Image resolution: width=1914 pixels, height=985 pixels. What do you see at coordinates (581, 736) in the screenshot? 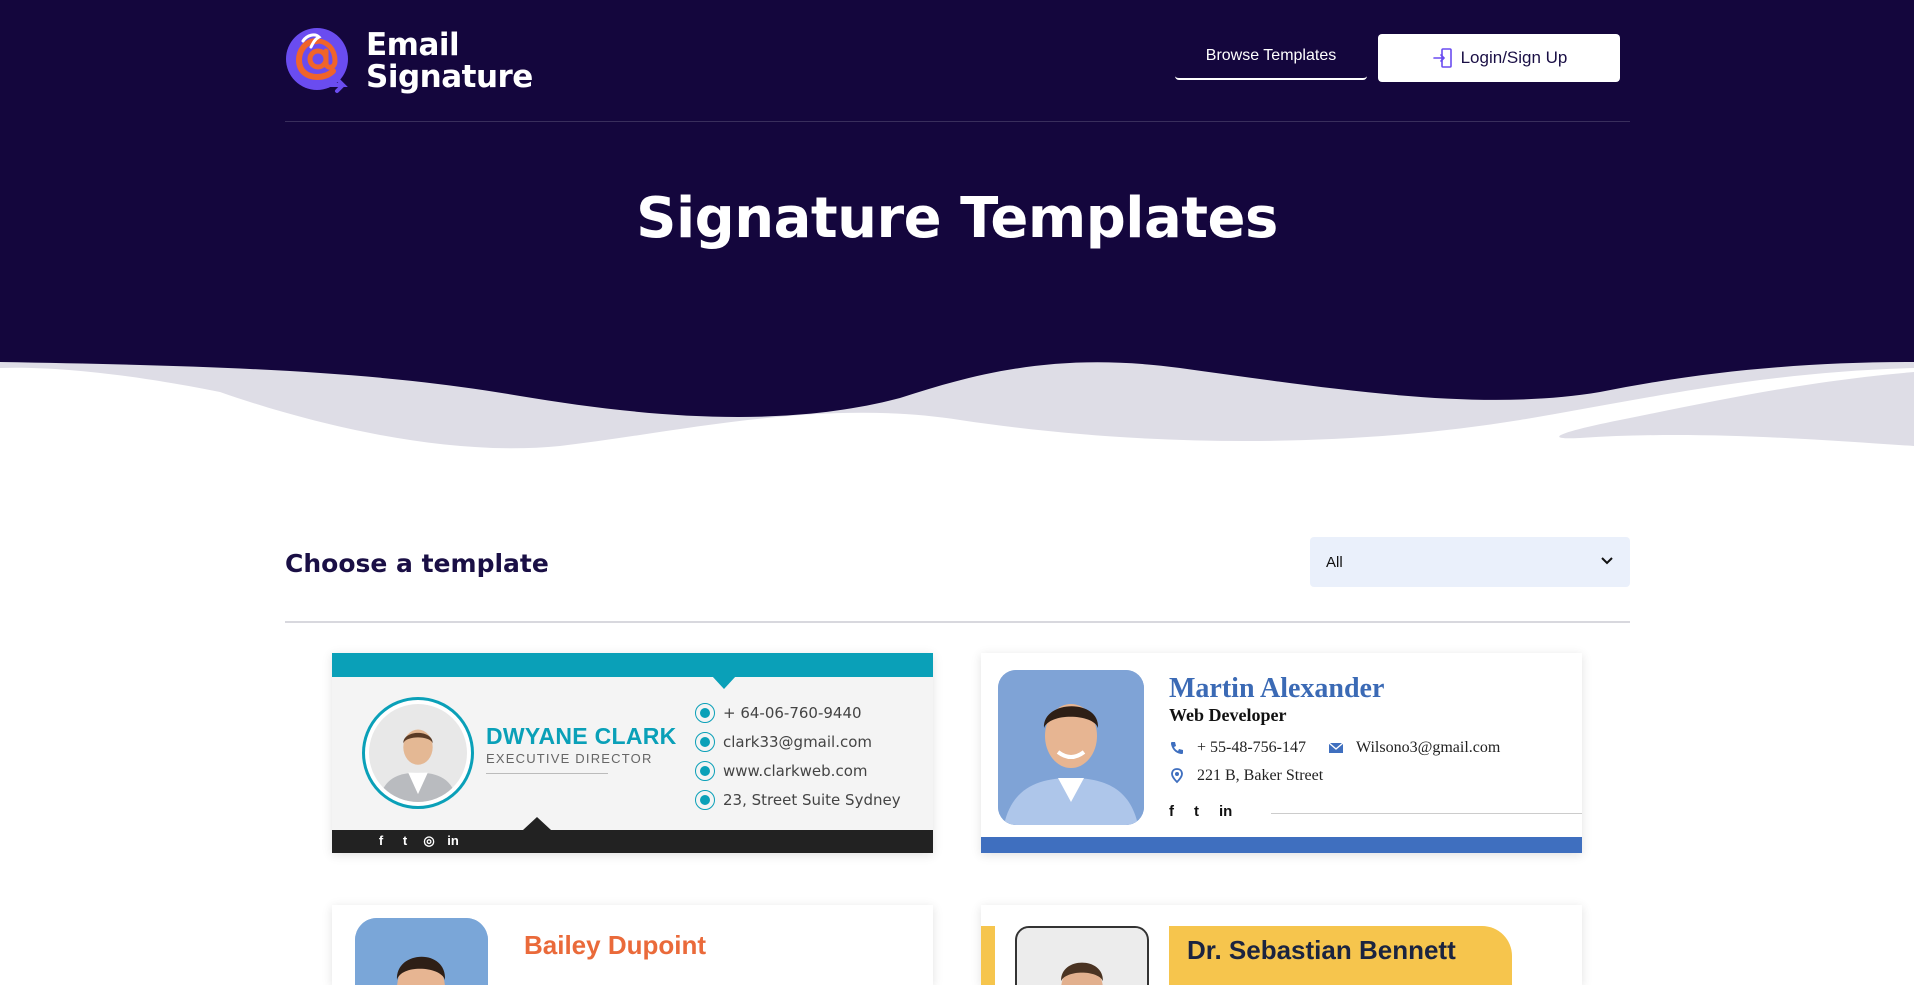
I see `signature-name: DWYANE CLARK` at bounding box center [581, 736].